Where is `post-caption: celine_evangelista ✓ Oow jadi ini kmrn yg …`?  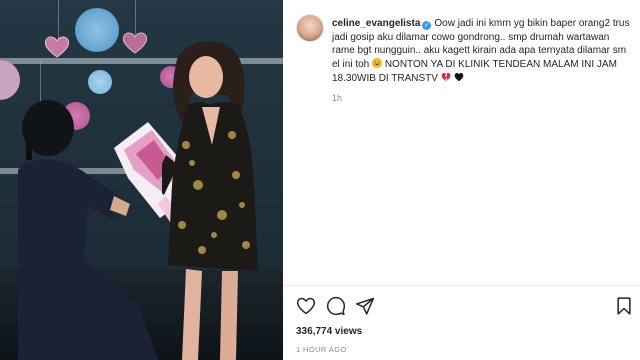 post-caption: celine_evangelista ✓ Oow jadi ini kmrn yg … is located at coordinates (482, 52).